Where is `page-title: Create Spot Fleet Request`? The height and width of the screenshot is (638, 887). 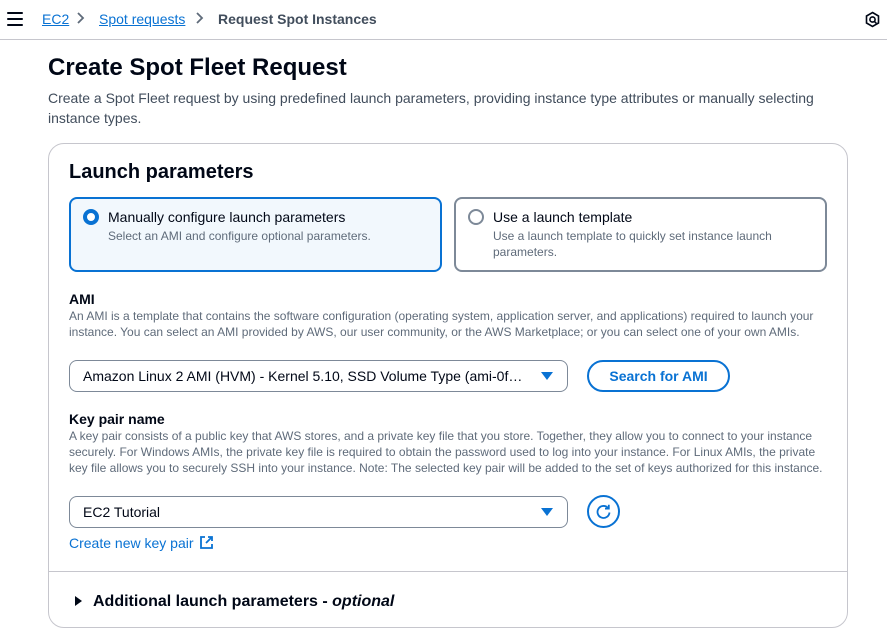 page-title: Create Spot Fleet Request is located at coordinates (197, 67).